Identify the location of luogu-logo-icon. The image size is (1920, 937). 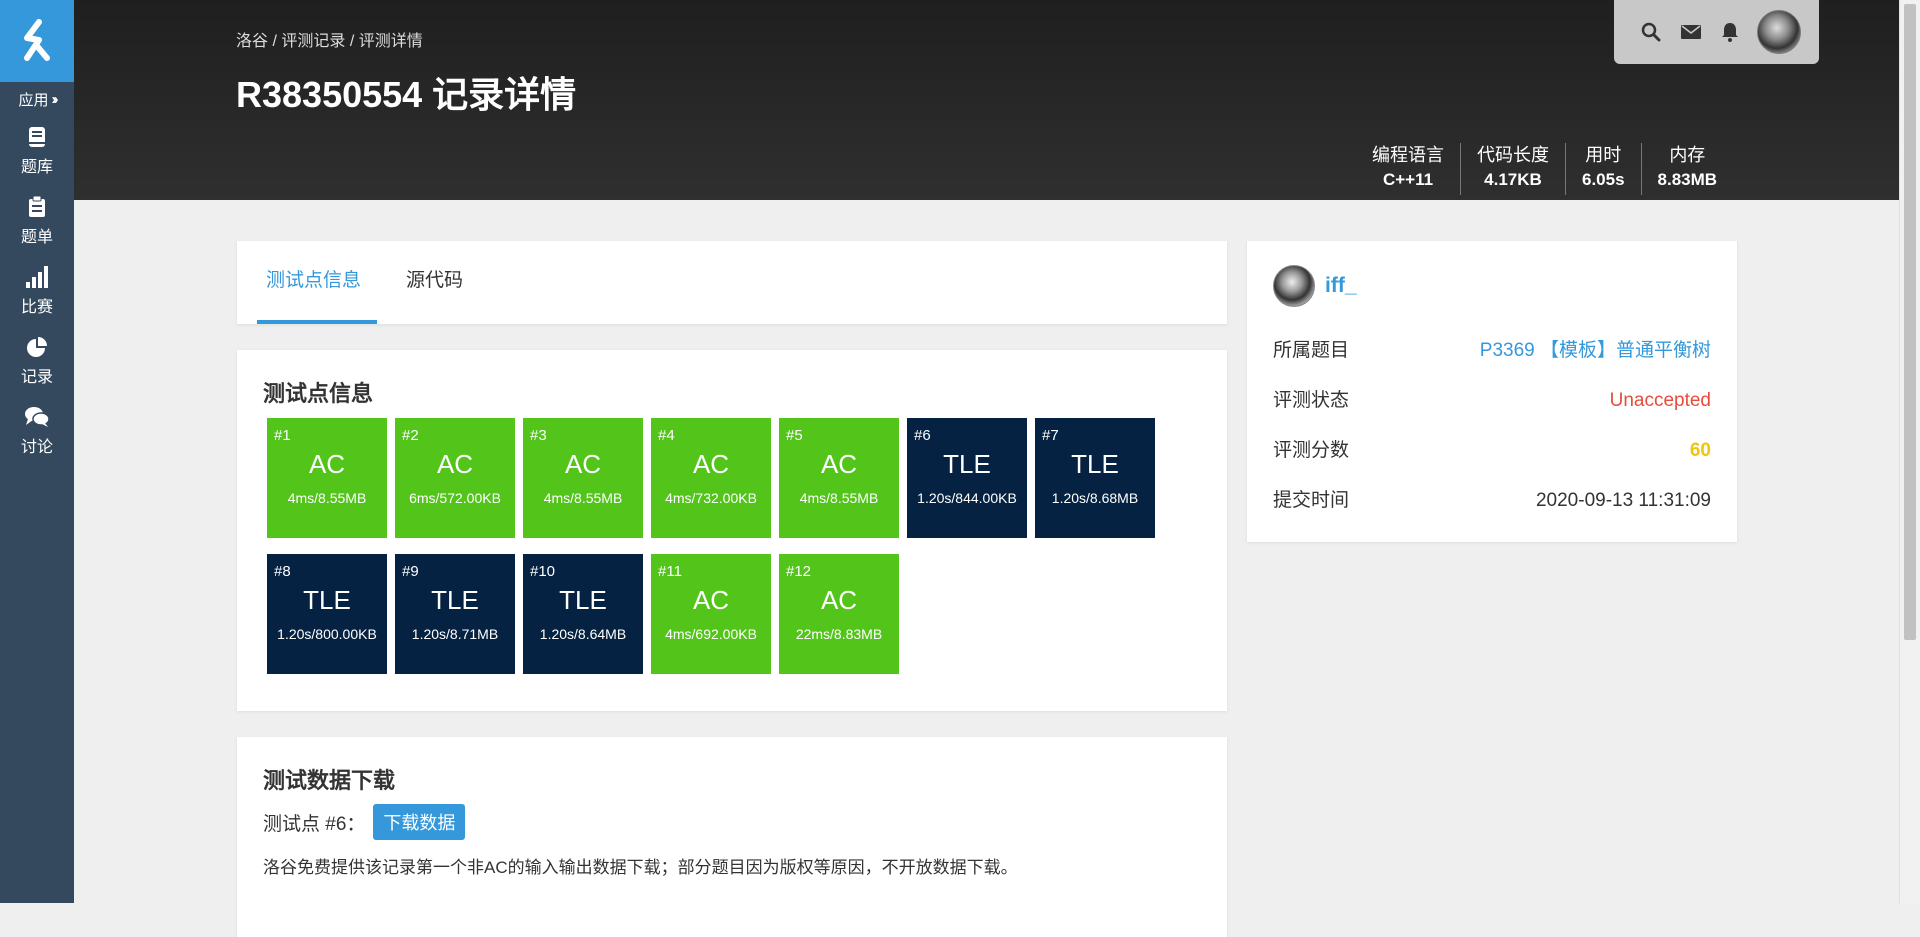
(37, 40).